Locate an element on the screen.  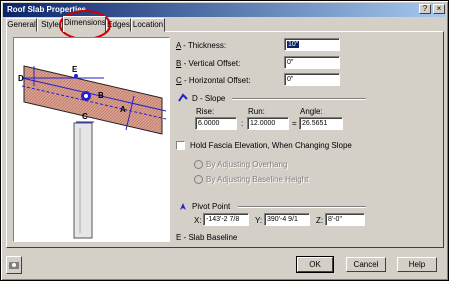
ok-button: OK is located at coordinates (315, 264).